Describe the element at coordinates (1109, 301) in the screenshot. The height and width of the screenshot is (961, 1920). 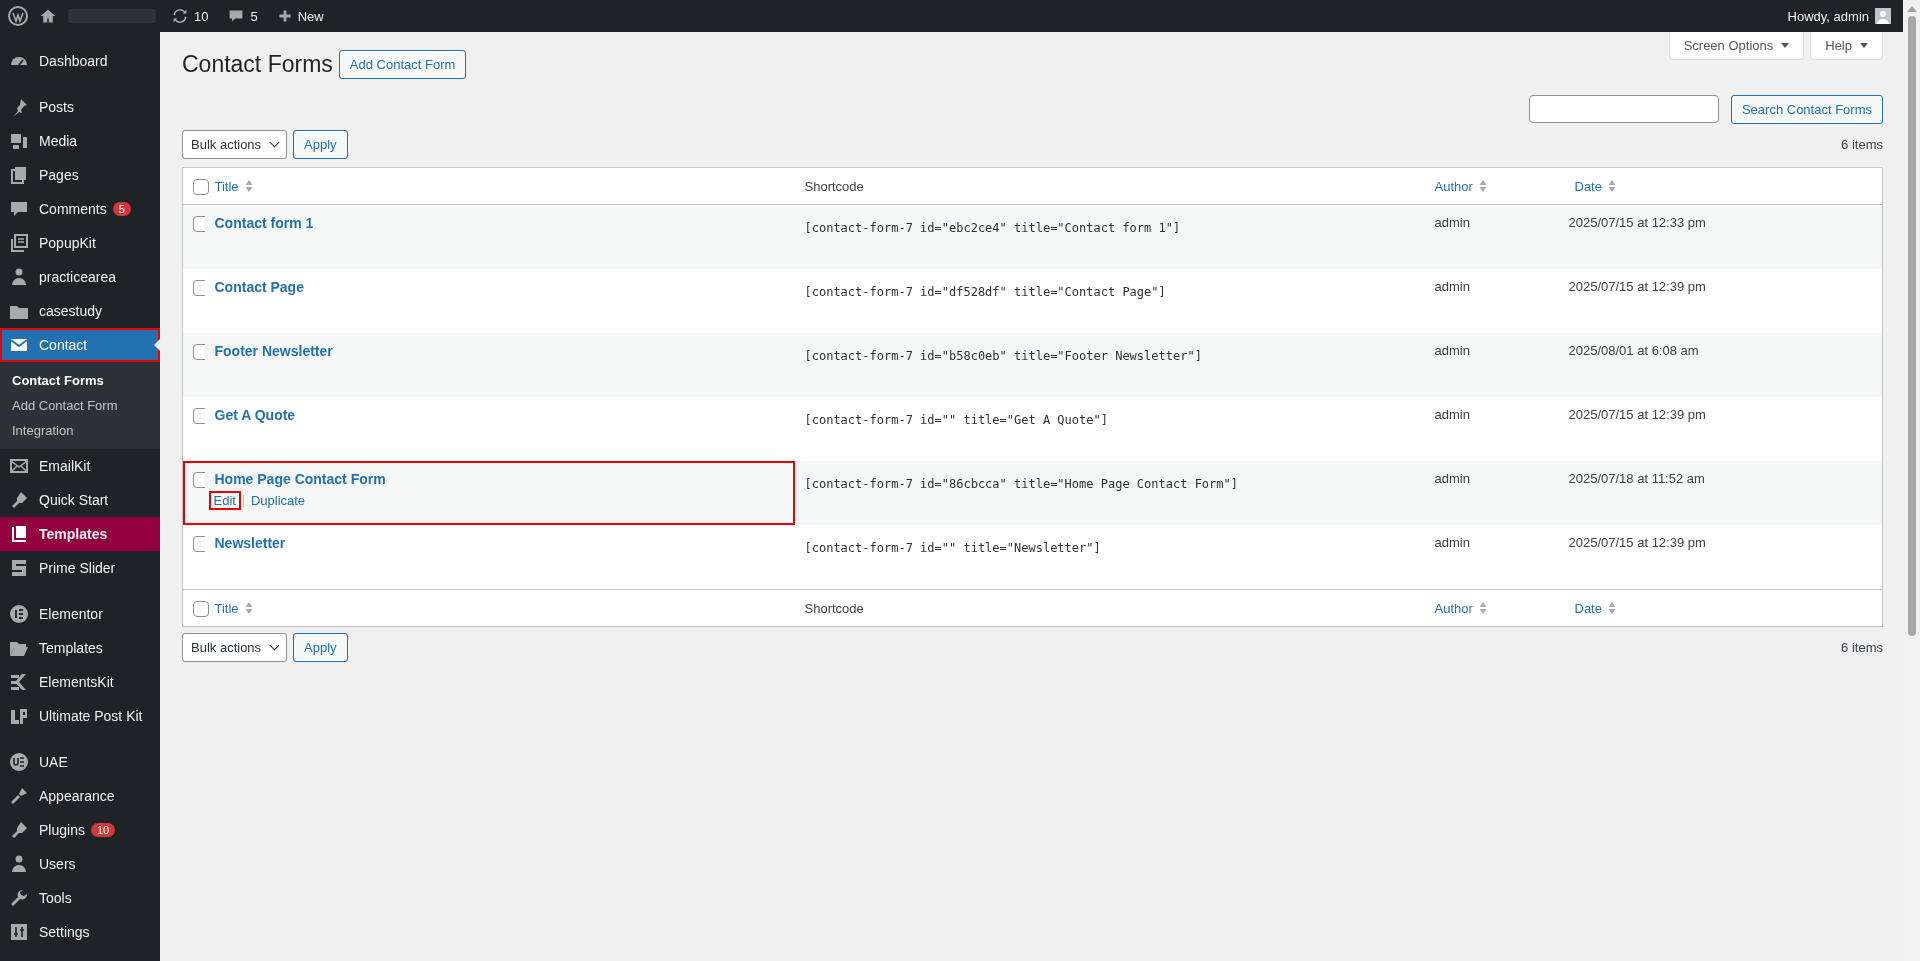
I see `table-cell: [contact-form-7 id="df528df" title="Contact Page"]` at that location.